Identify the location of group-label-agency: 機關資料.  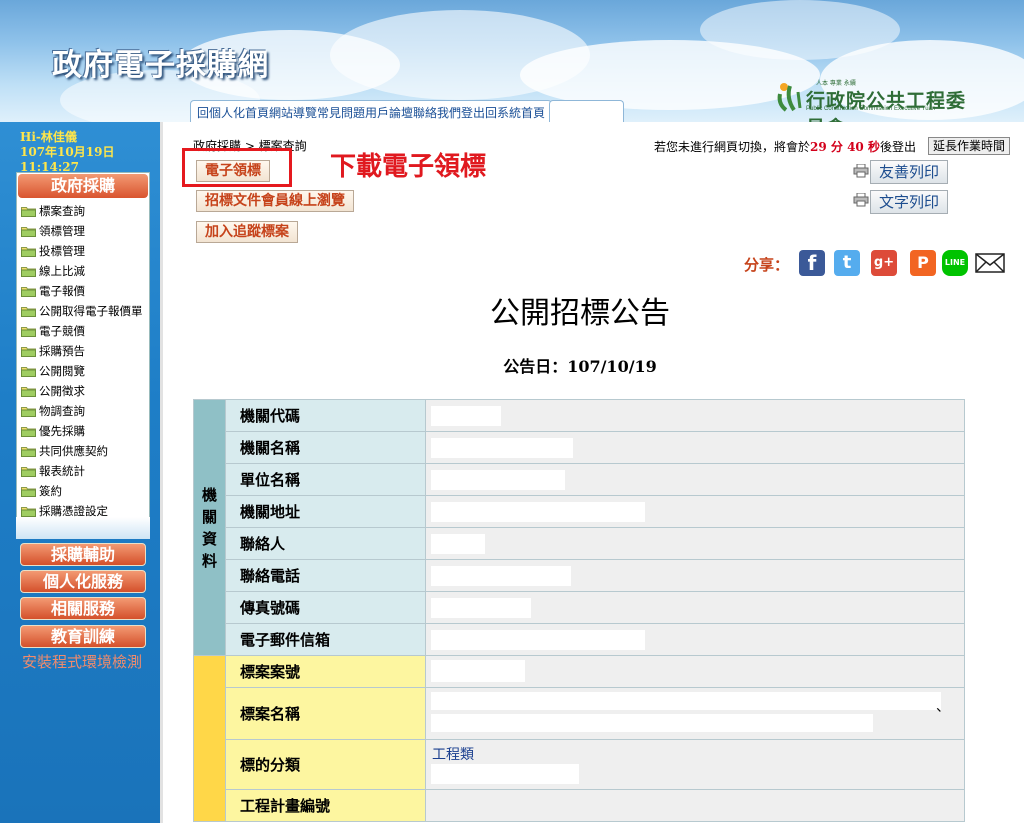
(209, 527).